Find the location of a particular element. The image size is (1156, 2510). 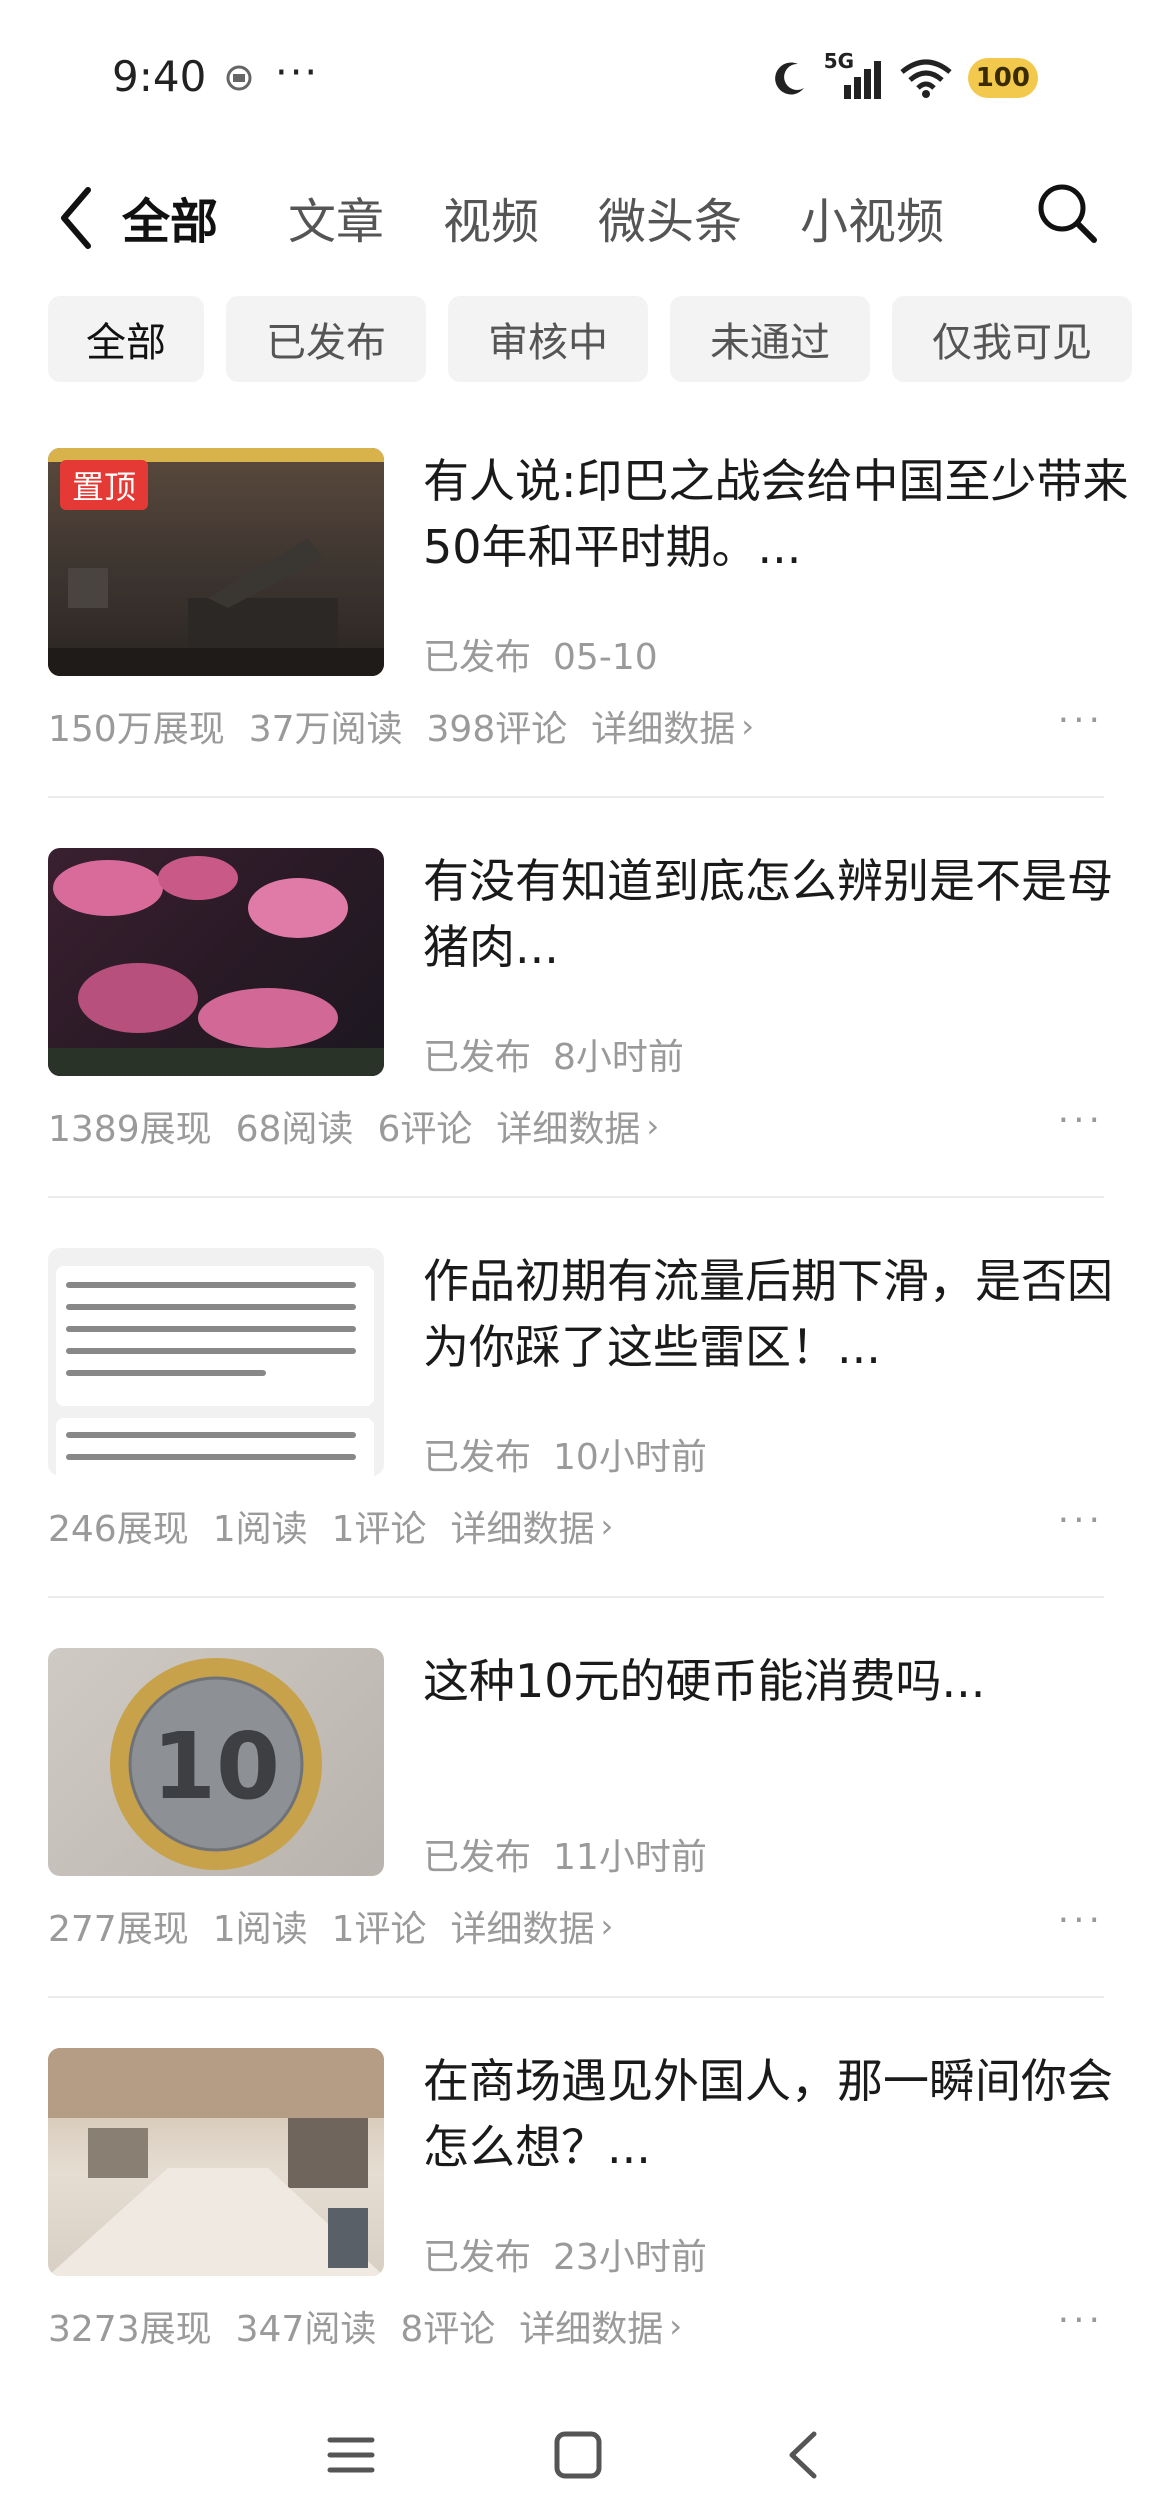

item-stats: 150万展现 37万阅读 398评论 详细数据 › is located at coordinates (401, 726).